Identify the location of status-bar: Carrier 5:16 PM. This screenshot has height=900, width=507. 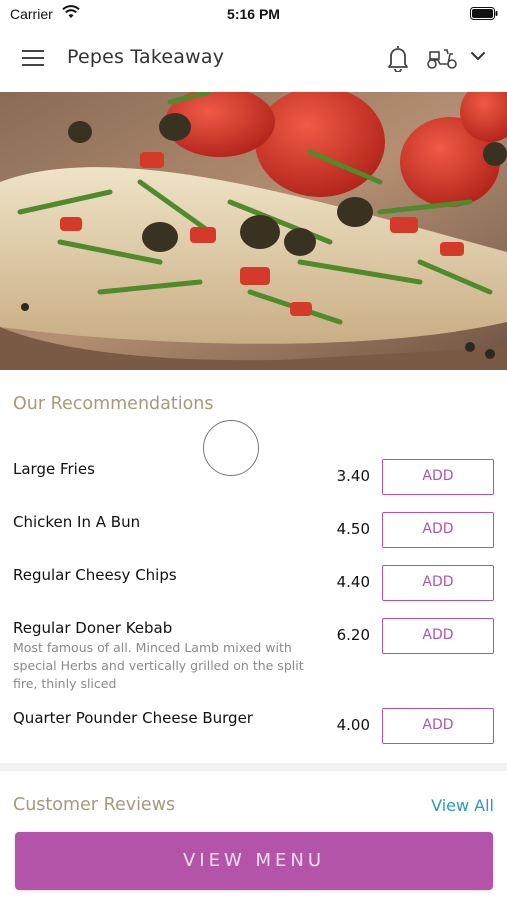
(253, 13).